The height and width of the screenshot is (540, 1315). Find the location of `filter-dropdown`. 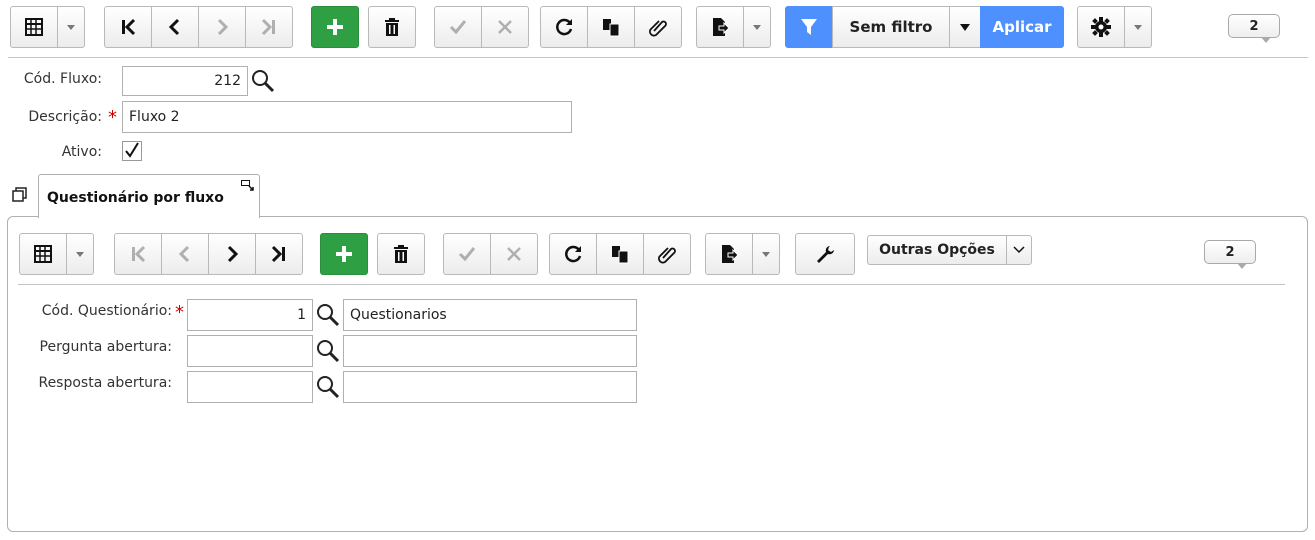

filter-dropdown is located at coordinates (965, 27).